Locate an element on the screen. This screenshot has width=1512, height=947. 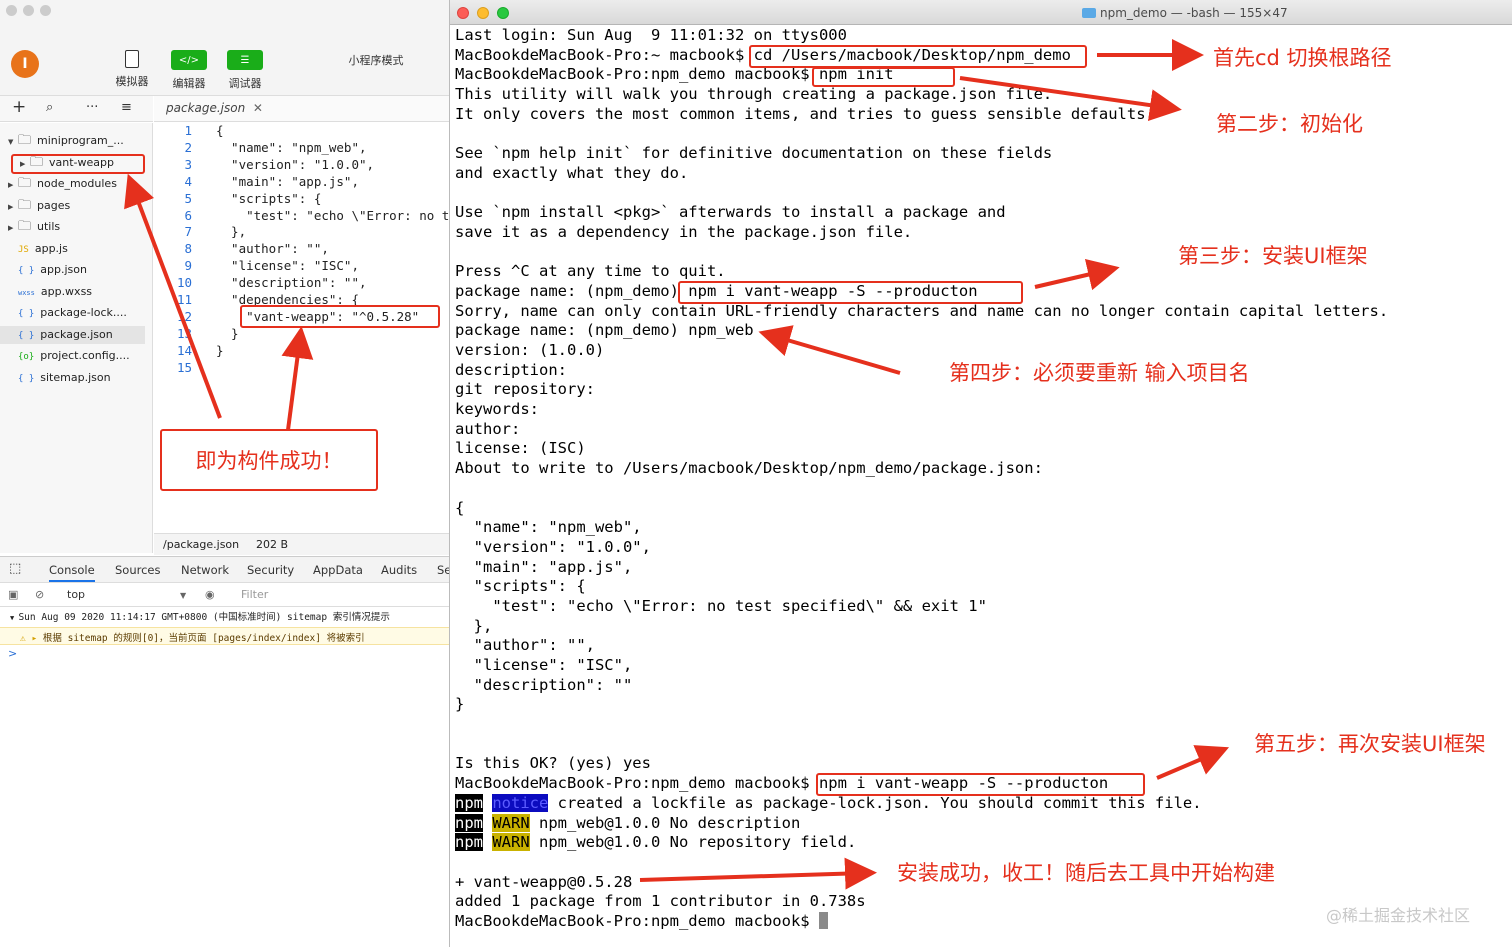
code-icon-glyph: </> is located at coordinates (189, 60).